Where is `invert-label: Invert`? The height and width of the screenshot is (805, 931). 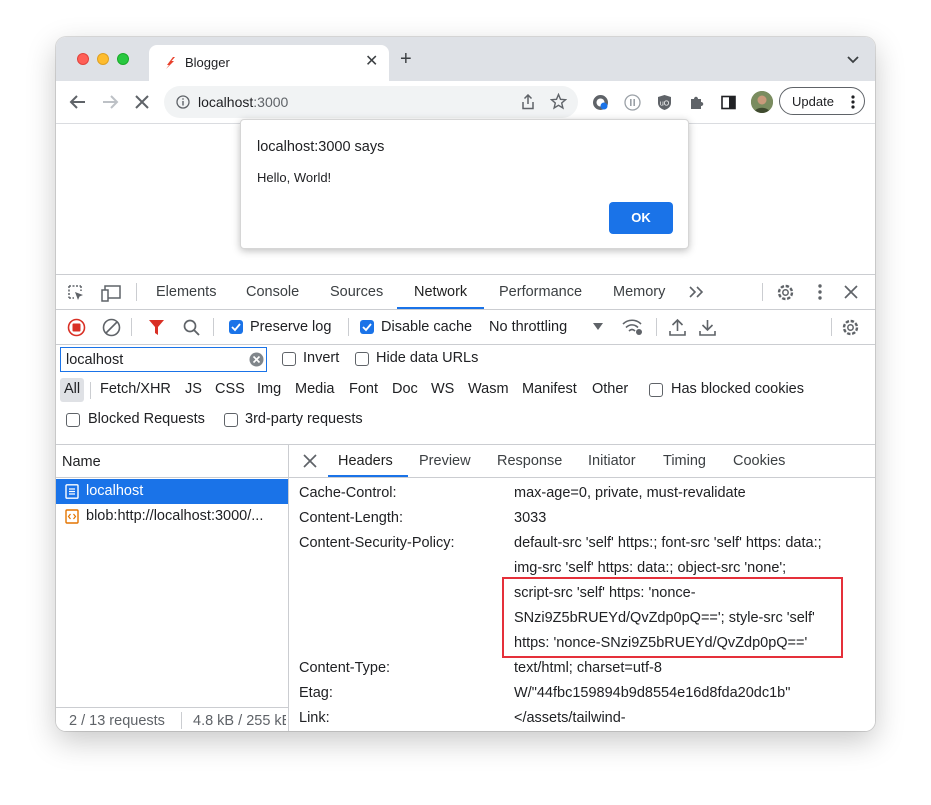
invert-label: Invert is located at coordinates (321, 358).